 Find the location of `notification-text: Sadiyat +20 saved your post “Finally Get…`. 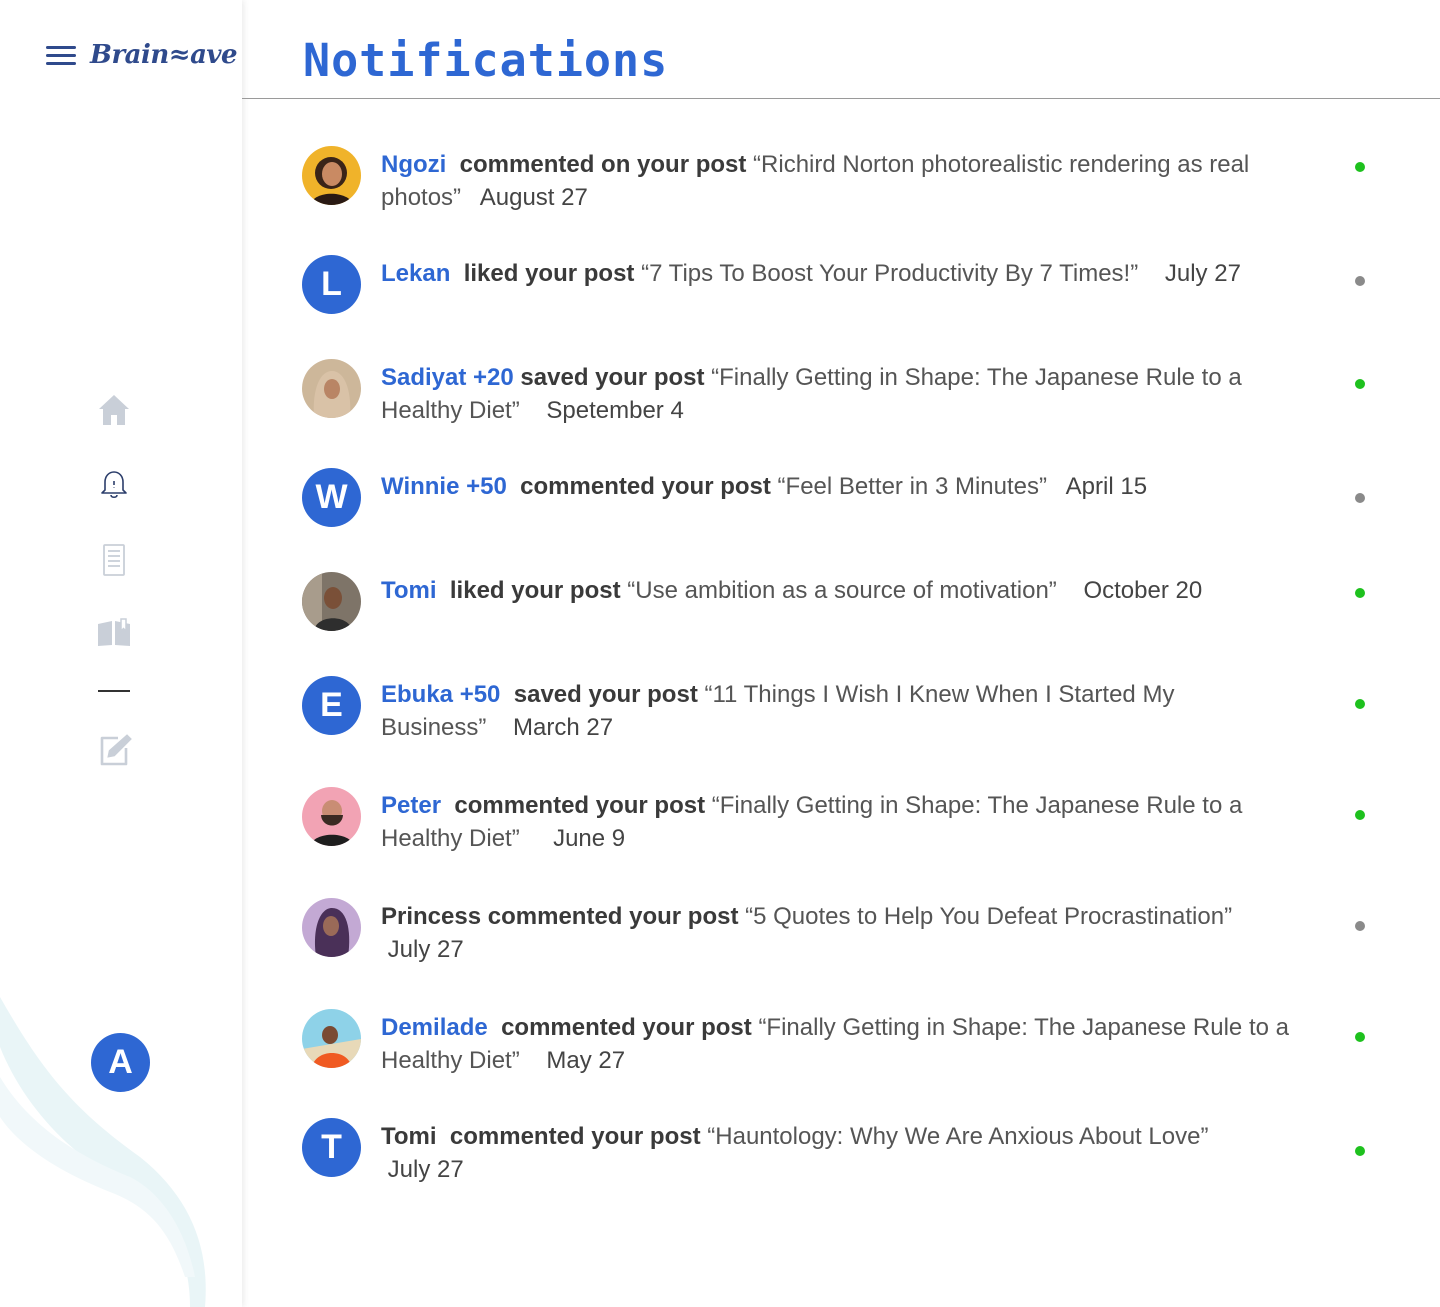

notification-text: Sadiyat +20 saved your post “Finally Get… is located at coordinates (836, 394).